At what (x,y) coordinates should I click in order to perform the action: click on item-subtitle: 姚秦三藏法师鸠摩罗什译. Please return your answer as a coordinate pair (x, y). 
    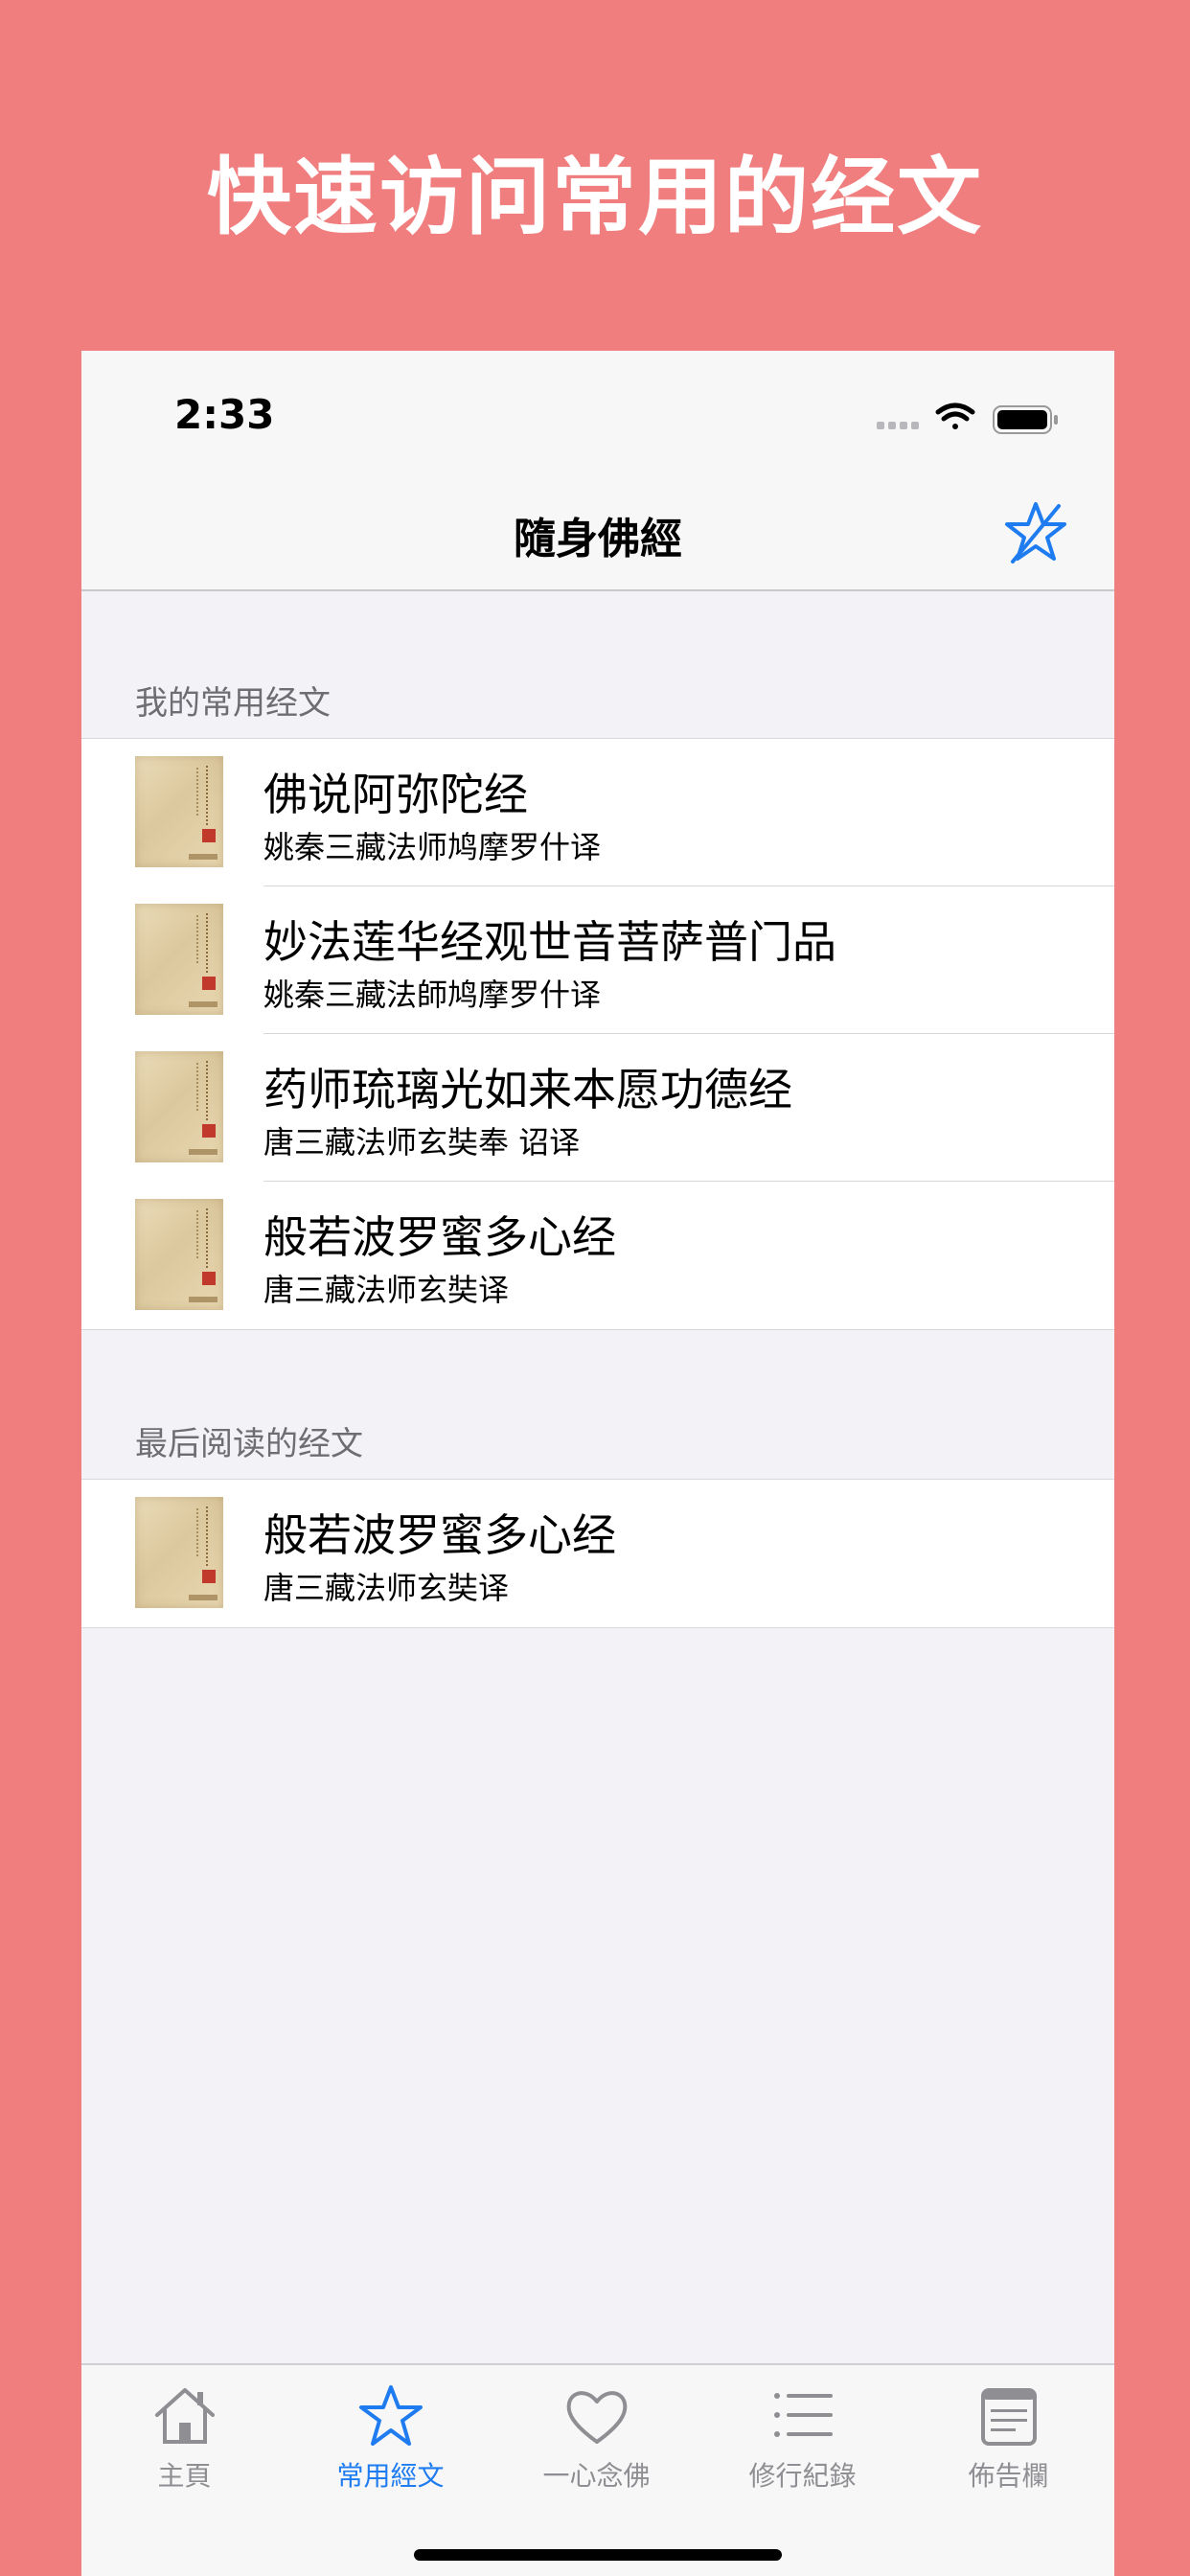
    Looking at the image, I should click on (433, 847).